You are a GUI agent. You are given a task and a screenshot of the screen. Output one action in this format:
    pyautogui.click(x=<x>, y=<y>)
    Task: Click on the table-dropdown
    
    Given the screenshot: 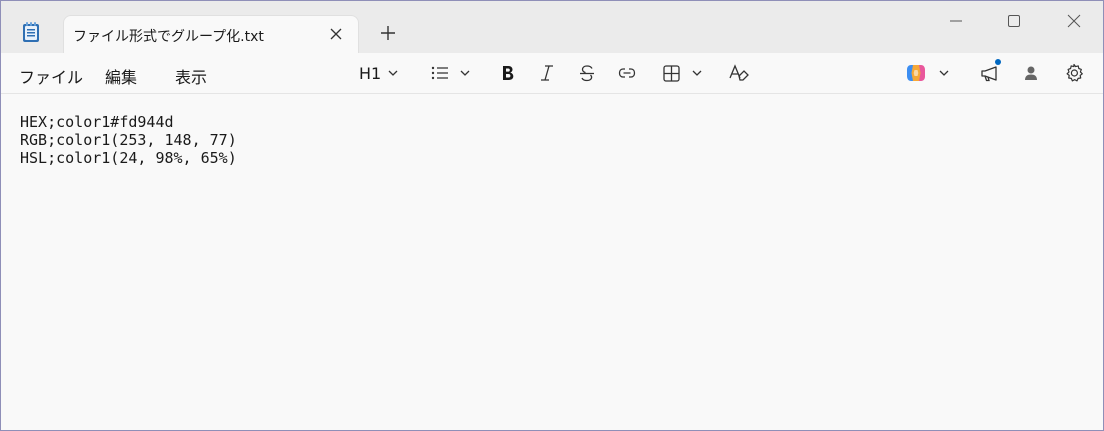 What is the action you would take?
    pyautogui.click(x=682, y=73)
    